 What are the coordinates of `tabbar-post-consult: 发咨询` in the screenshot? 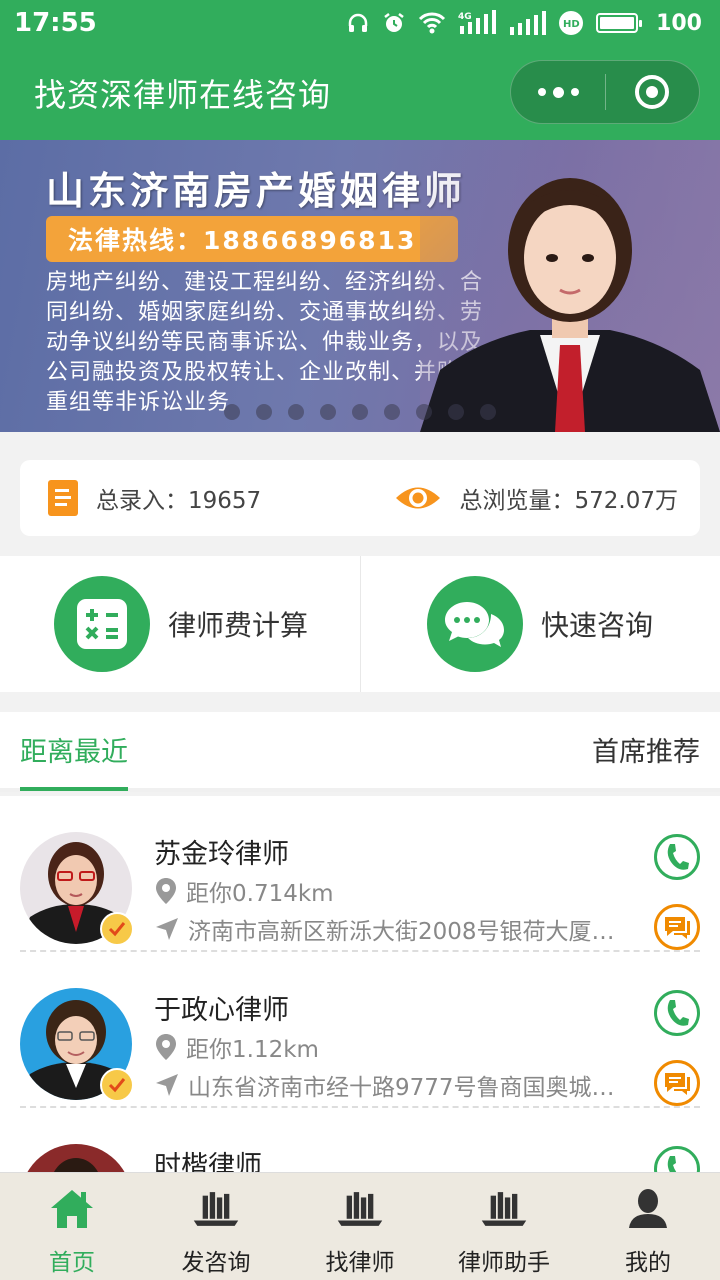 It's located at (216, 1226).